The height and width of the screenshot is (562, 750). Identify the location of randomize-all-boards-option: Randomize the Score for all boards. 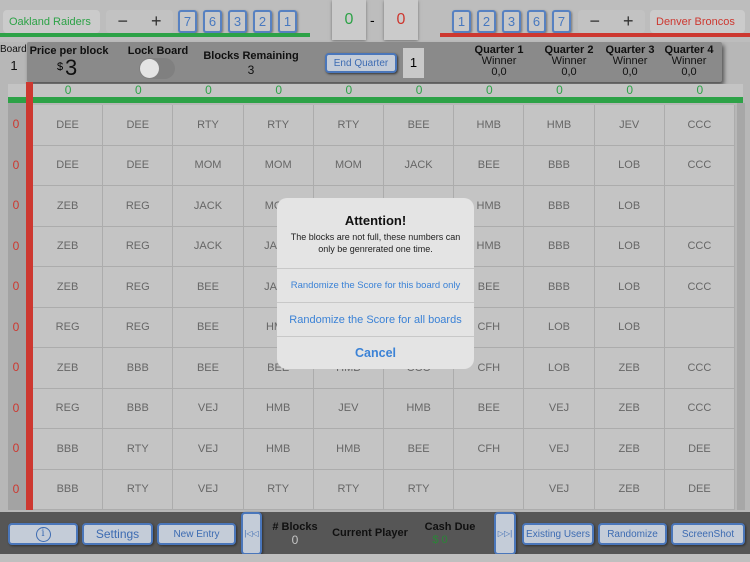
(375, 319).